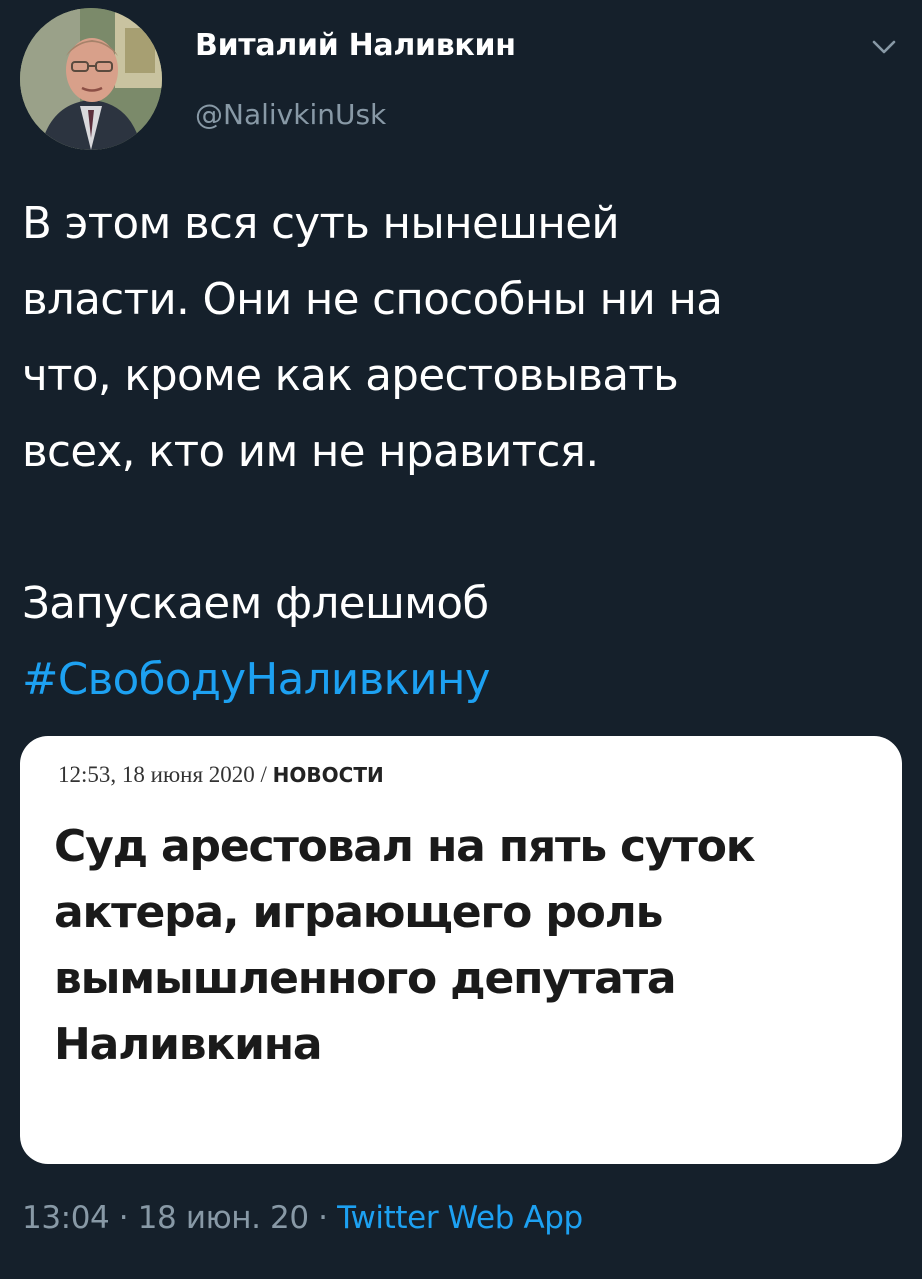  Describe the element at coordinates (321, 224) in the screenshot. I see `tweet-text-line: В этом вся суть нынешней` at that location.